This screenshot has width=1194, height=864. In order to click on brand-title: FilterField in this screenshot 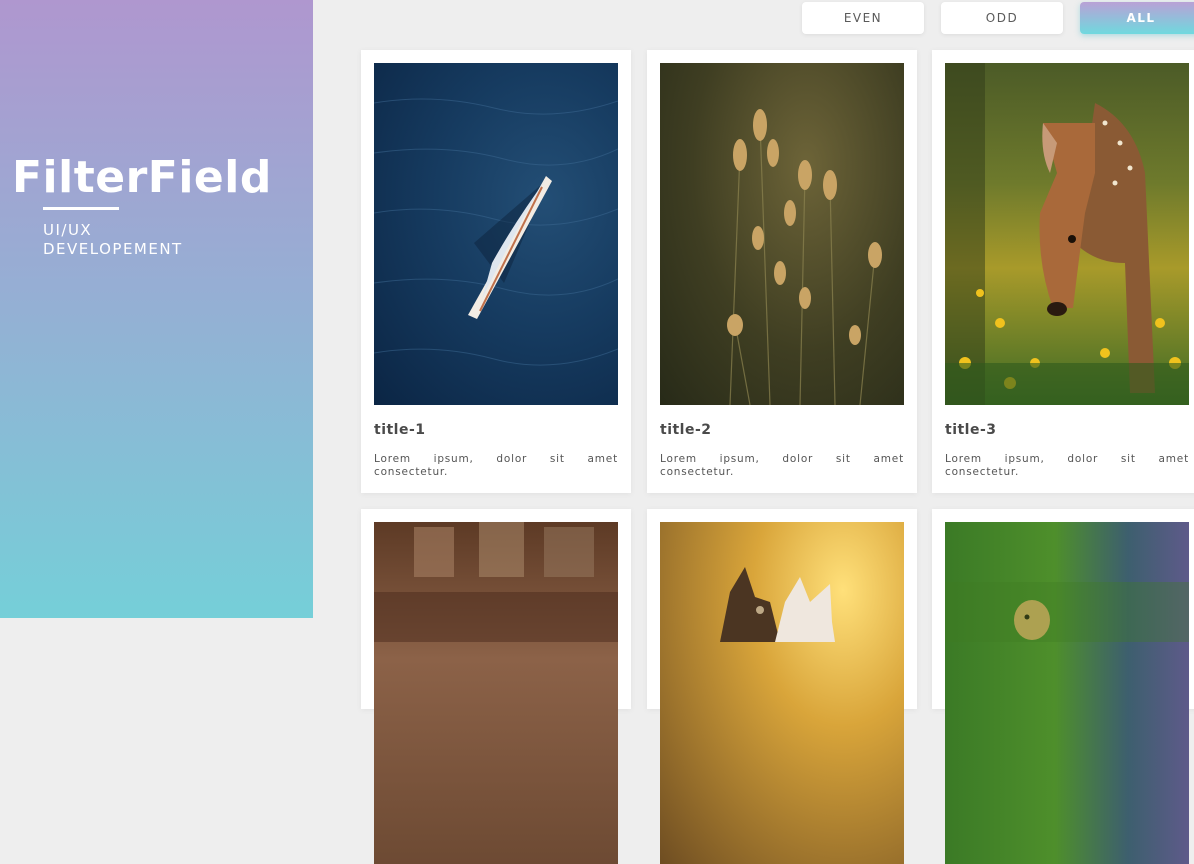, I will do `click(142, 177)`.